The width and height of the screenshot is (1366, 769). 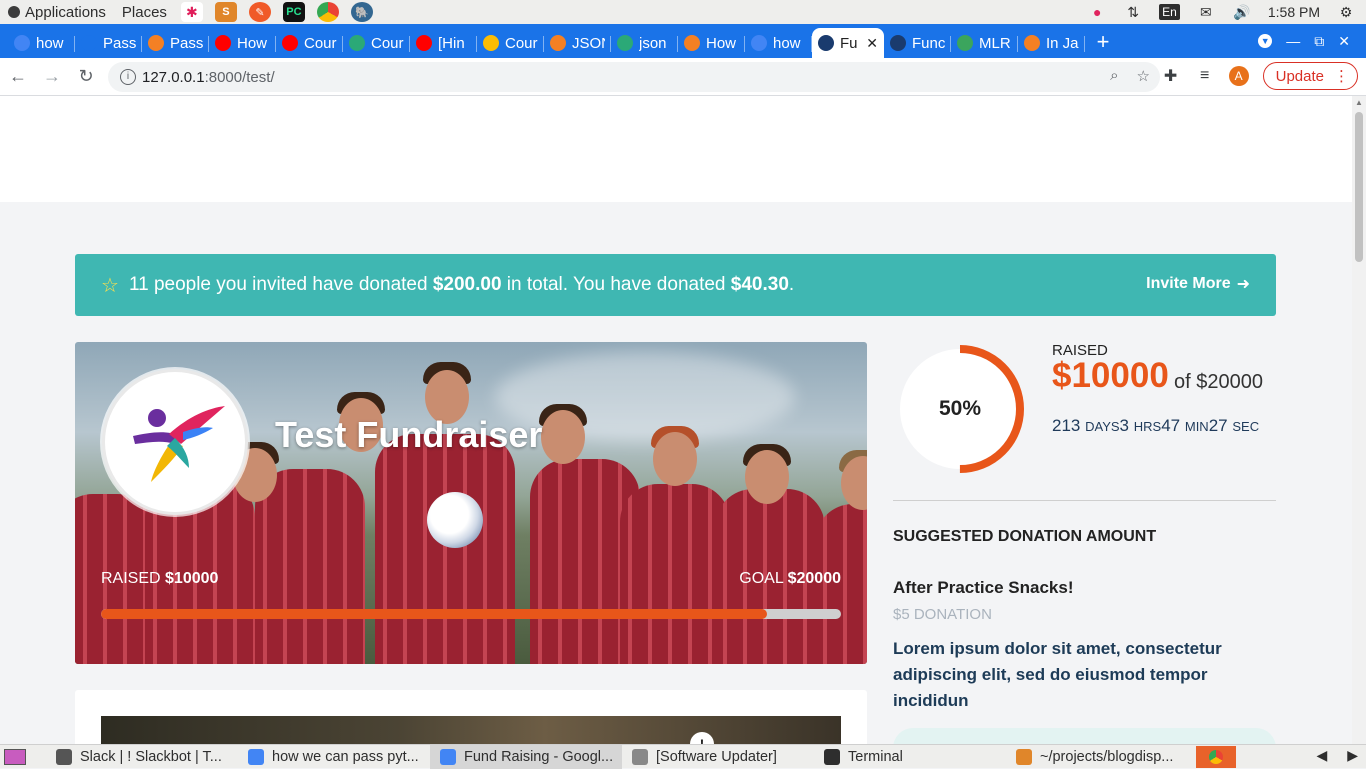 I want to click on address-bar: i 127.0.0.1:8000/test/ ⌕ ☆, so click(x=634, y=77).